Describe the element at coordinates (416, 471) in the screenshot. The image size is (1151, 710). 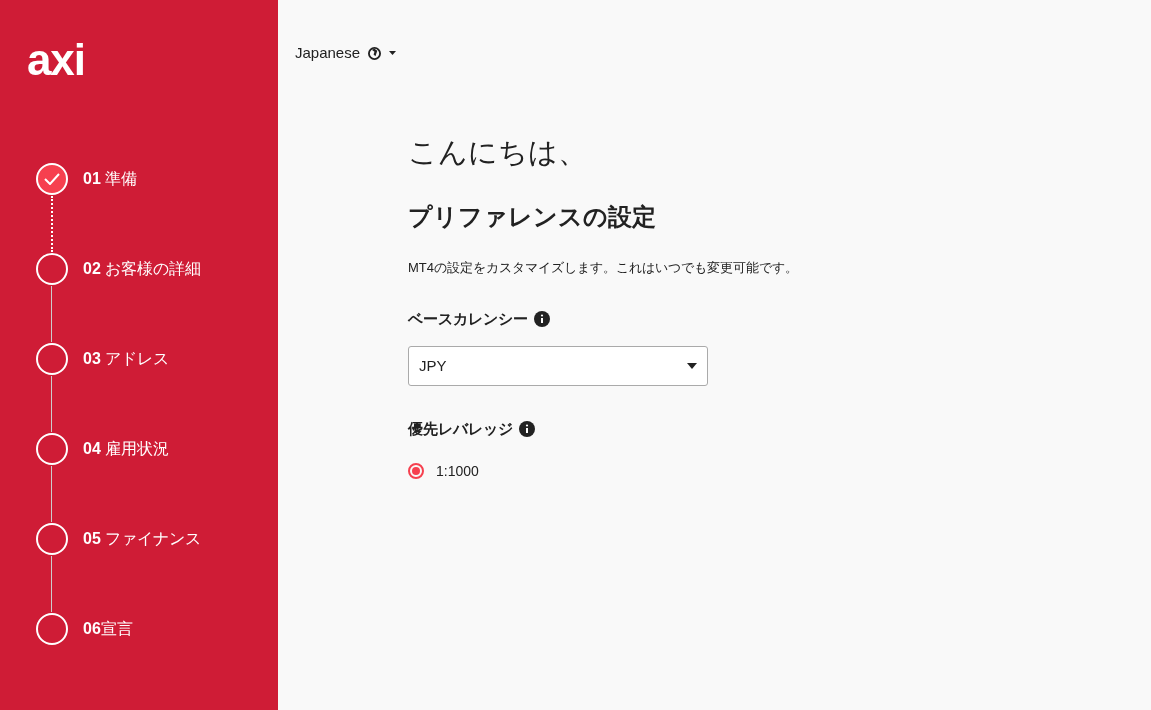
I see `radio-button` at that location.